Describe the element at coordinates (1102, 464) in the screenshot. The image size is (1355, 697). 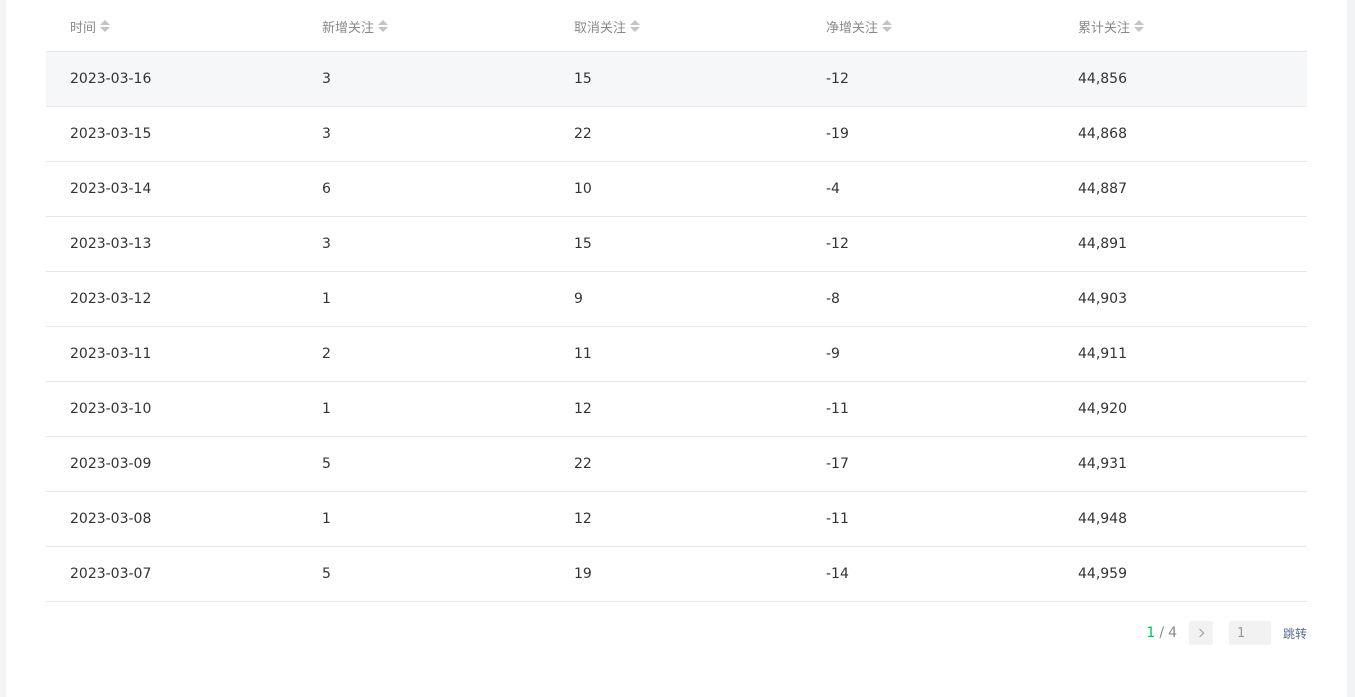
I see `cell-total-follows: 44,931` at that location.